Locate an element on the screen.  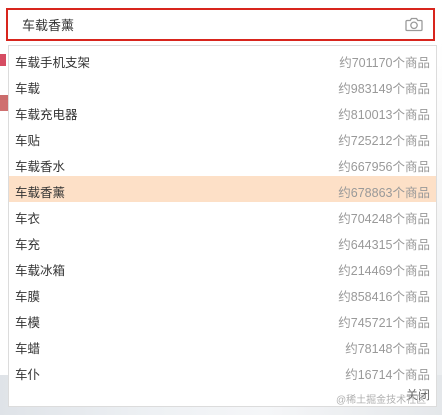
suggestion-item: 车载冰箱 约214469个商品 is located at coordinates (222, 267).